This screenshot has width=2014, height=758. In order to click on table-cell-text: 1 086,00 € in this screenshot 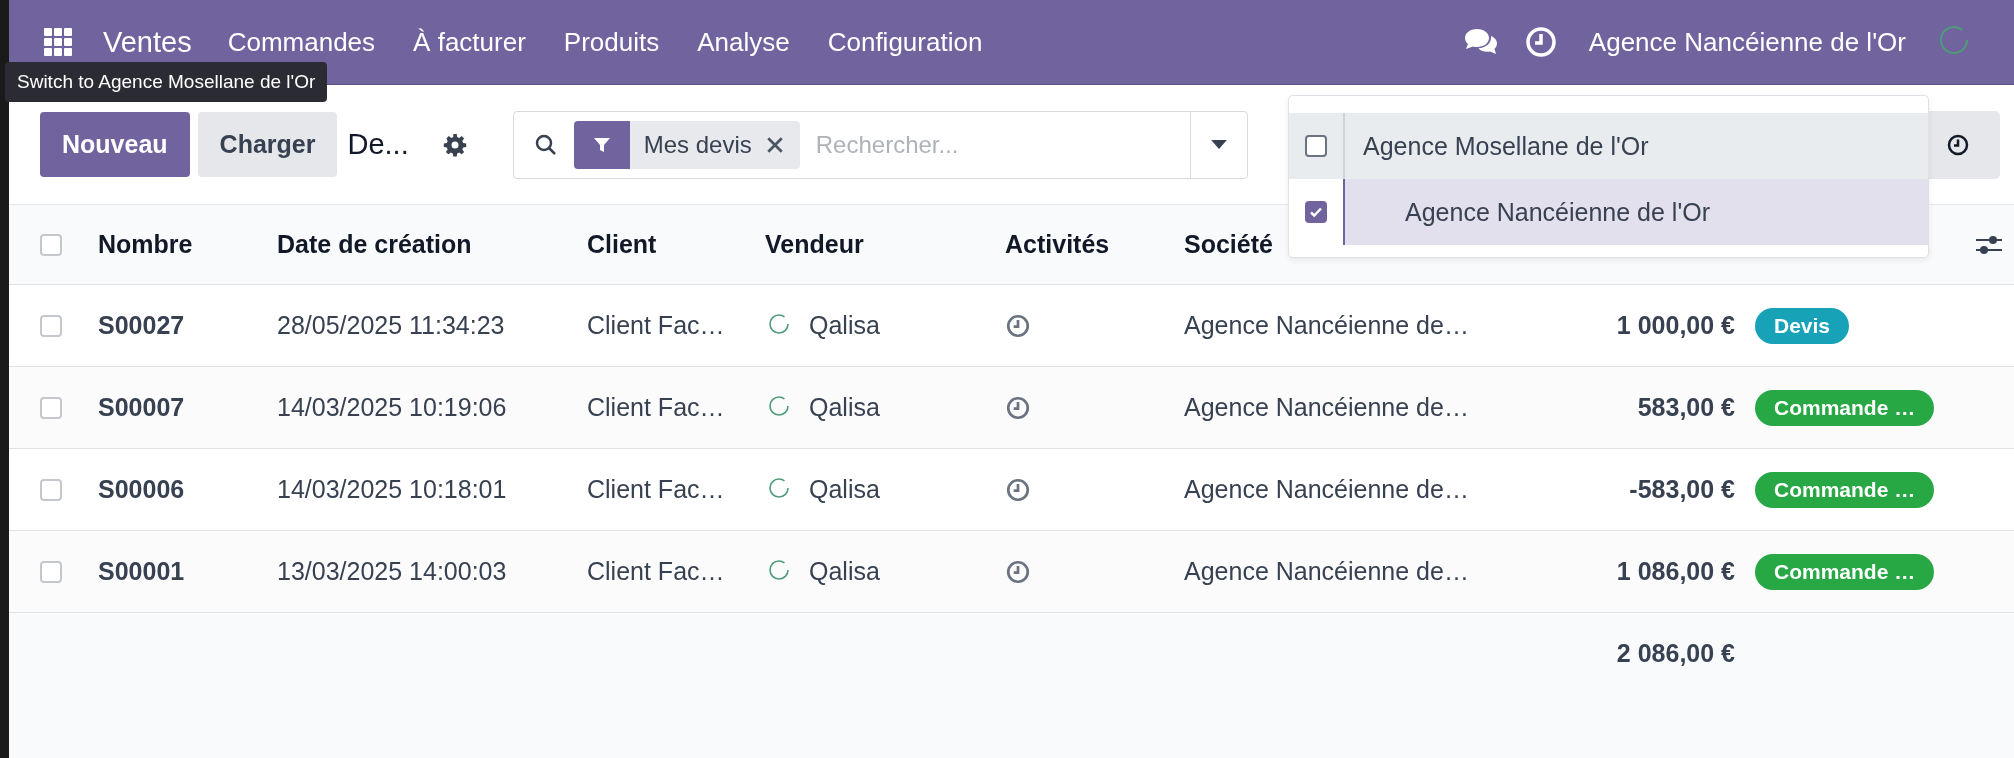, I will do `click(1675, 571)`.